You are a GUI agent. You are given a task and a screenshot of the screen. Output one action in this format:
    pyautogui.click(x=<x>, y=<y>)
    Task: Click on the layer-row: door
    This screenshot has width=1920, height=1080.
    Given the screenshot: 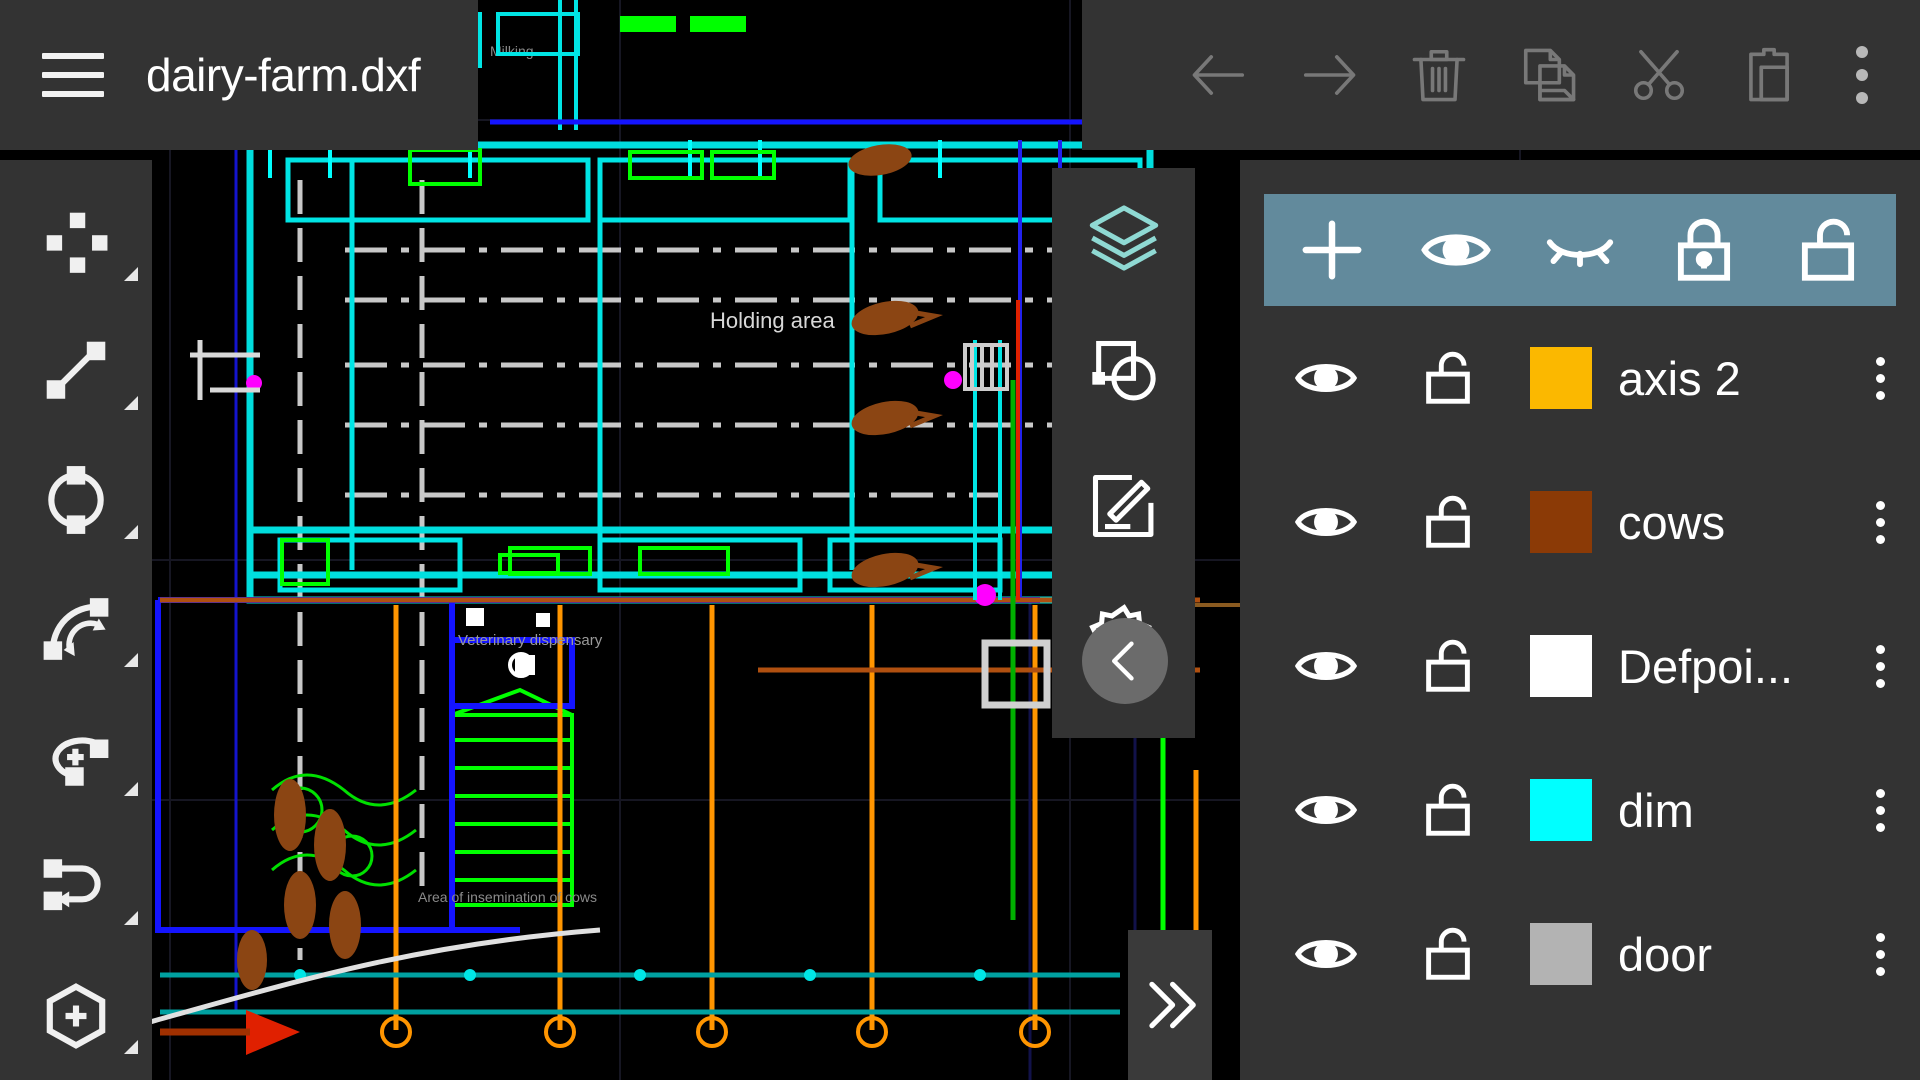 What is the action you would take?
    pyautogui.click(x=1580, y=954)
    